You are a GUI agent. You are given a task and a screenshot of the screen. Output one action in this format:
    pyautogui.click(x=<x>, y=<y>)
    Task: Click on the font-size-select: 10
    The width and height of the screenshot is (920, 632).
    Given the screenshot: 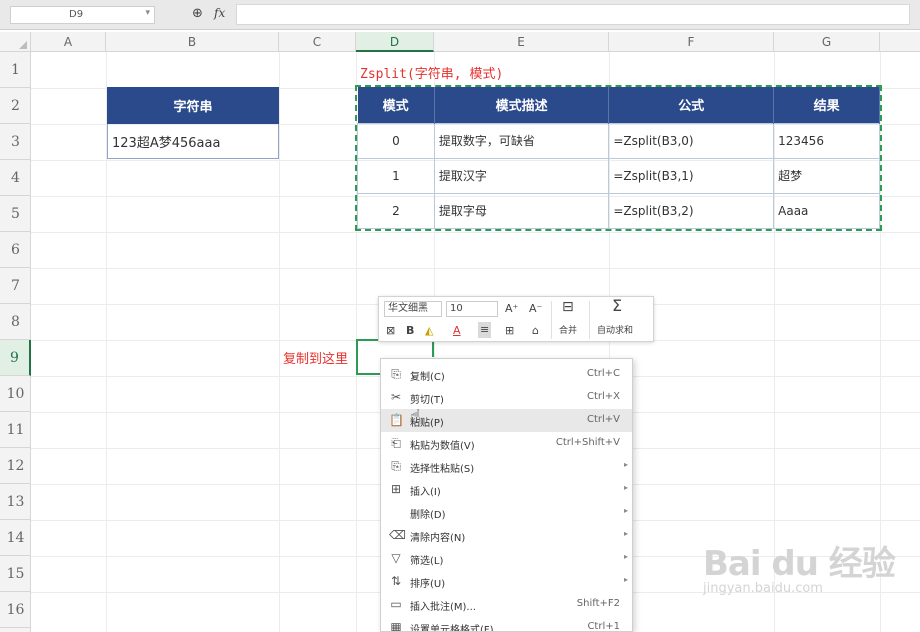 What is the action you would take?
    pyautogui.click(x=472, y=309)
    